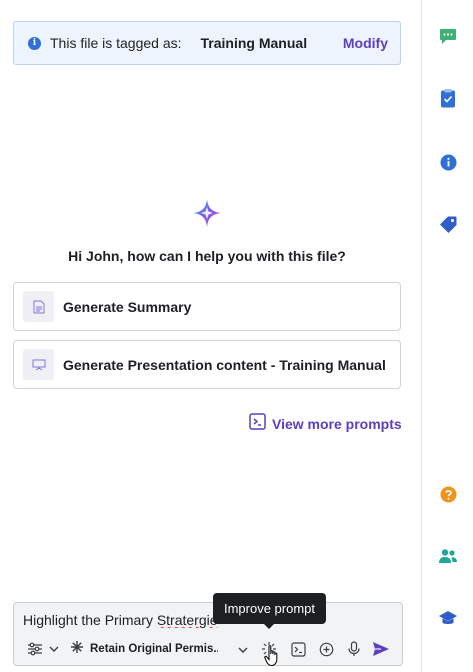  Describe the element at coordinates (448, 556) in the screenshot. I see `people-icon` at that location.